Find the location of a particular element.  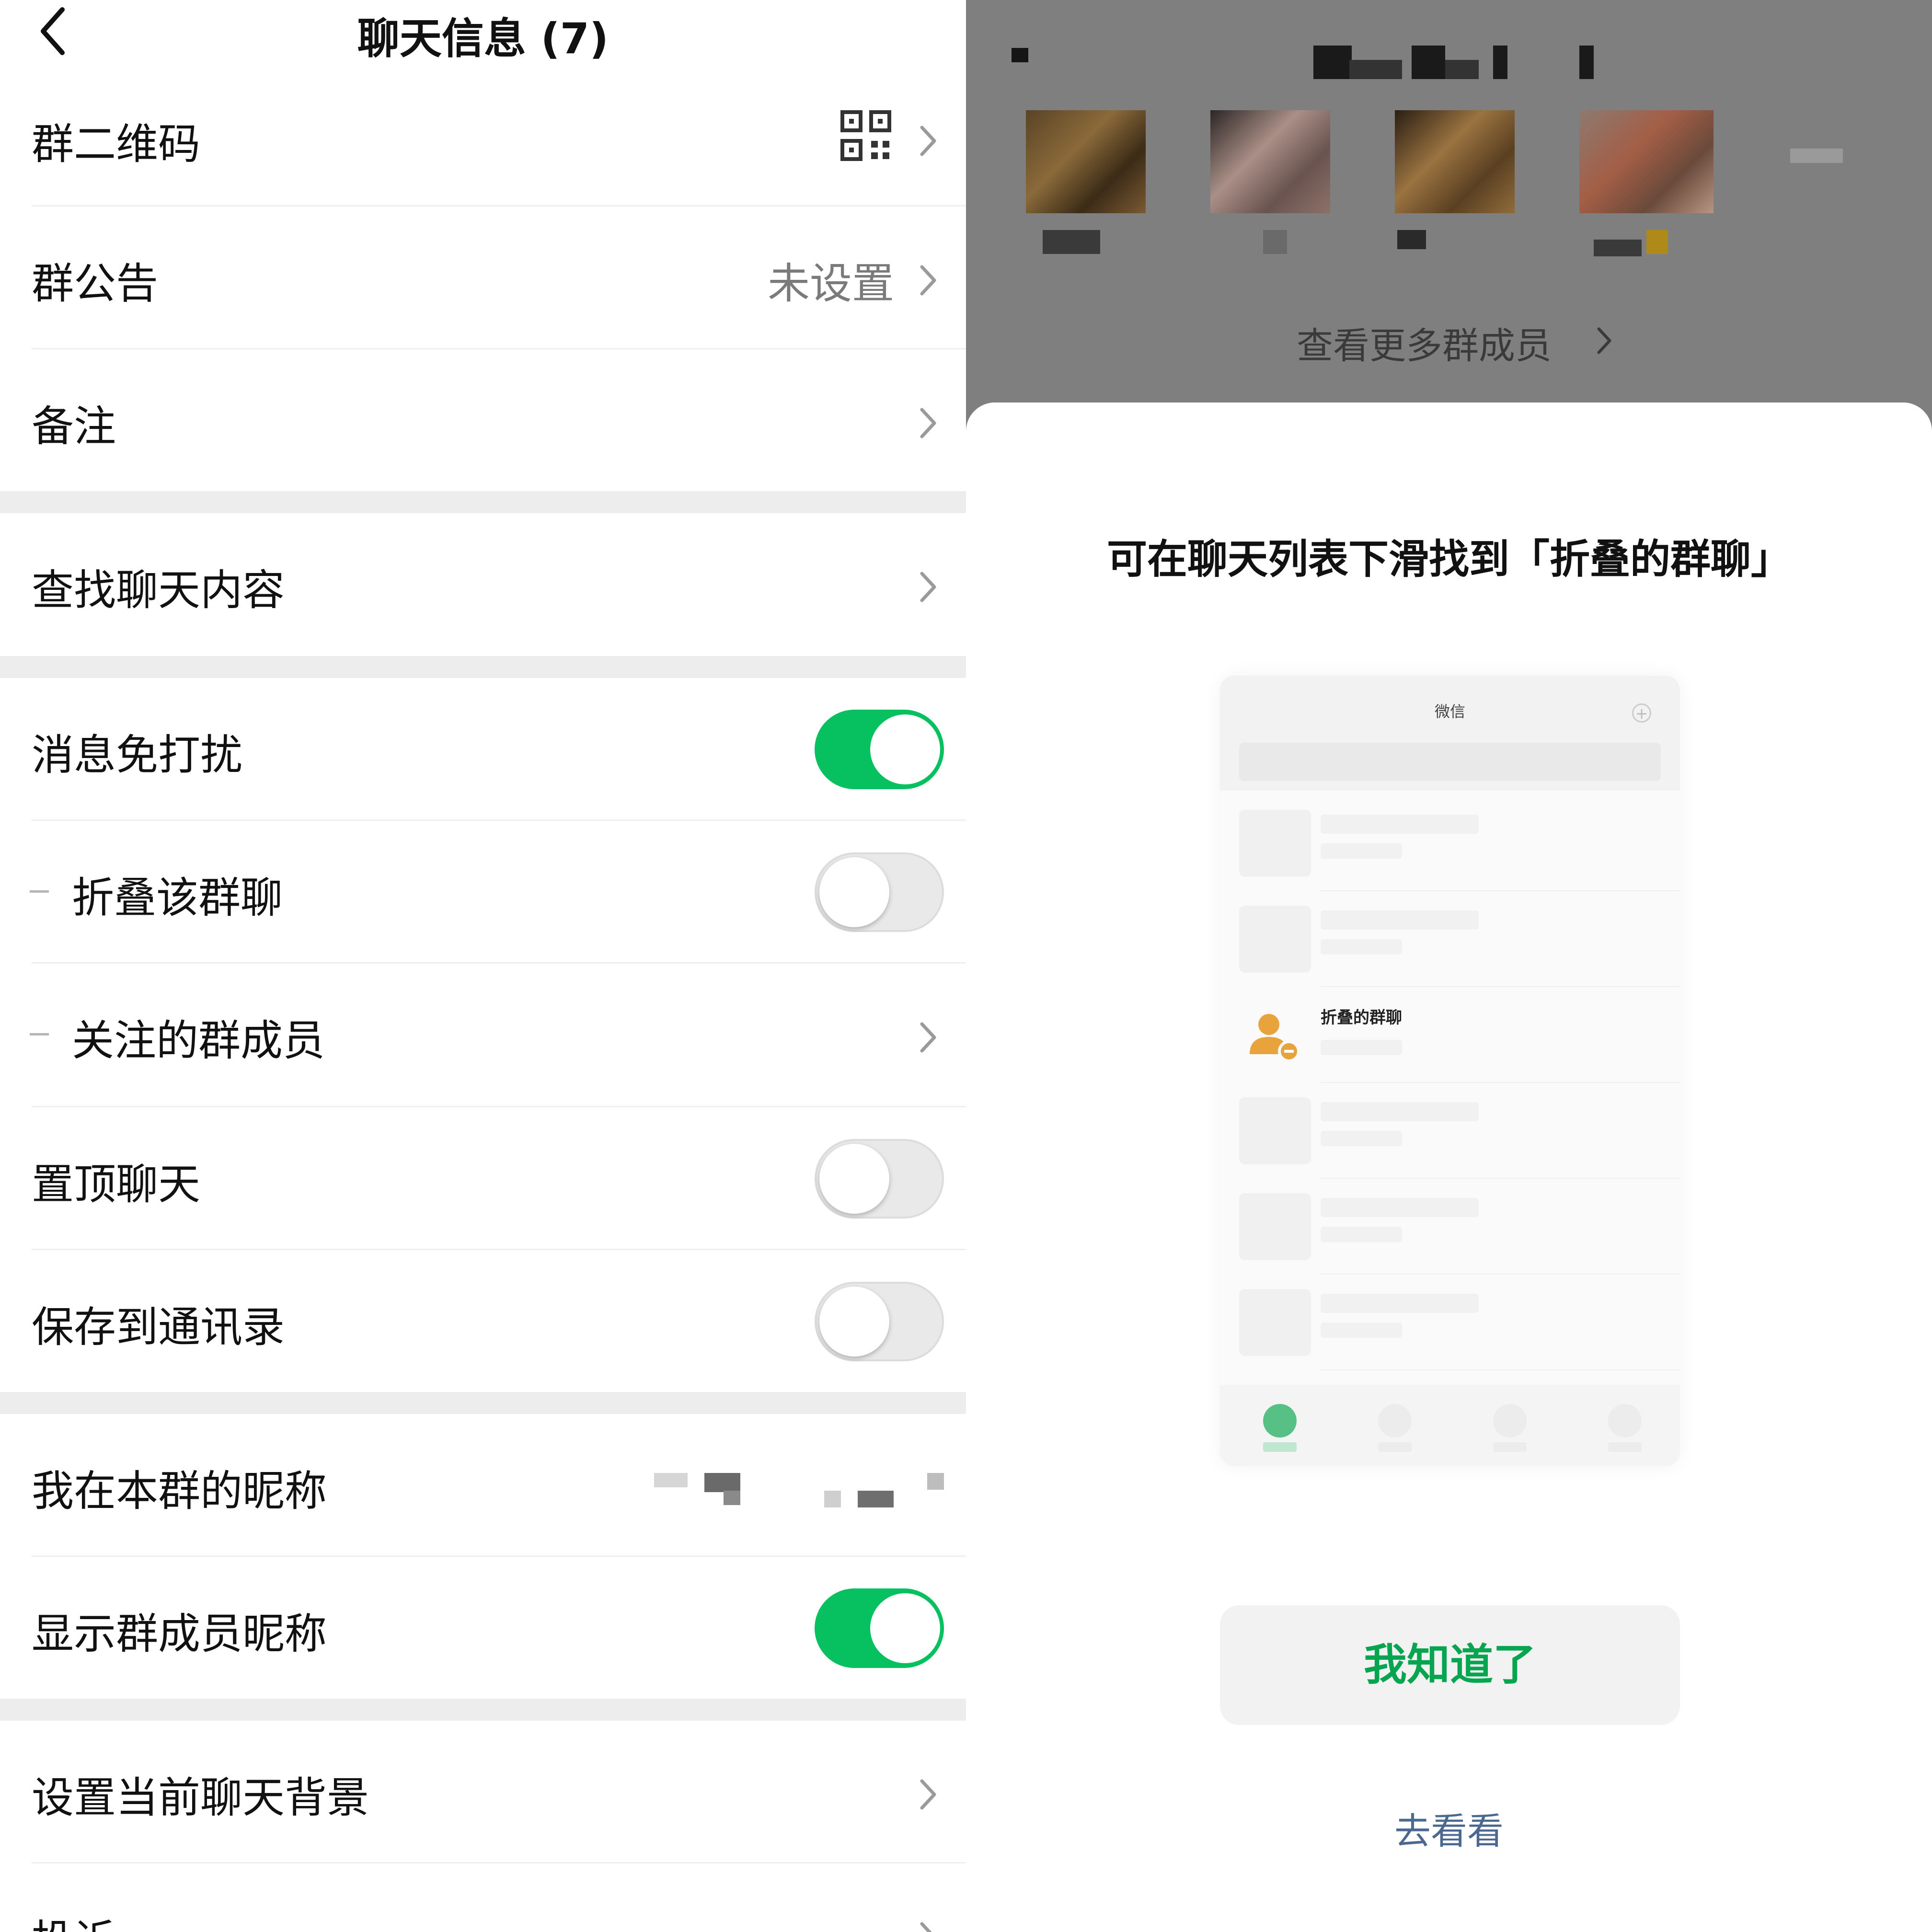

view-more-members: 查看更多群成员 is located at coordinates (1454, 342).